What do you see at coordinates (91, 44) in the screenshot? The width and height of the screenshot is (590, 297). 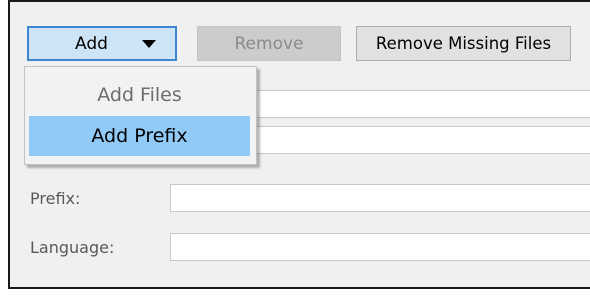 I see `add-button-label: Add` at bounding box center [91, 44].